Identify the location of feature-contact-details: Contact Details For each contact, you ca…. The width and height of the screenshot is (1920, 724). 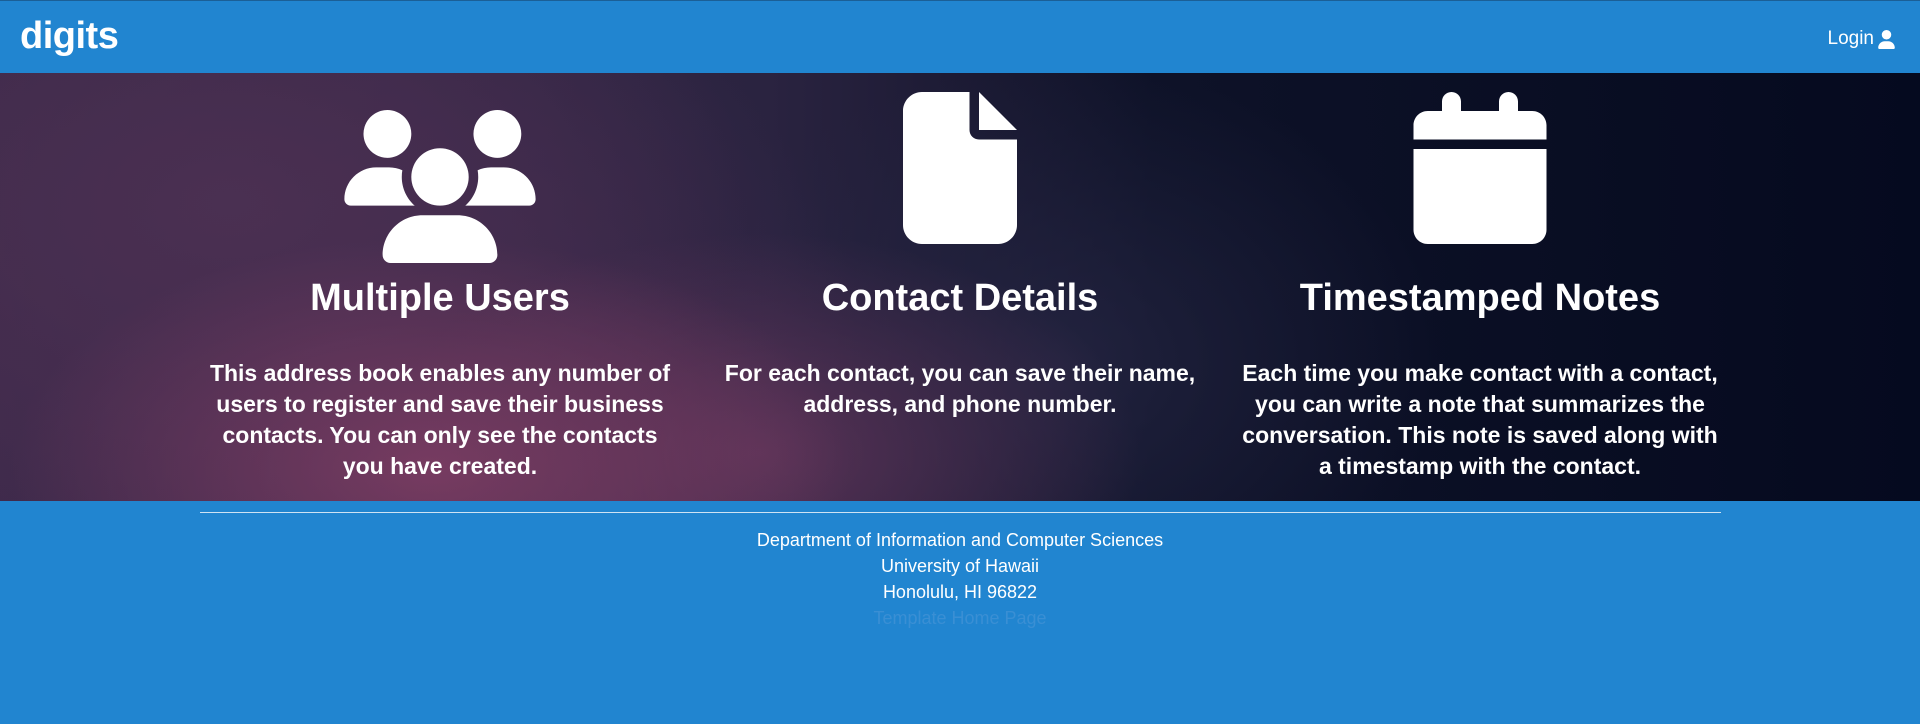
(960, 245).